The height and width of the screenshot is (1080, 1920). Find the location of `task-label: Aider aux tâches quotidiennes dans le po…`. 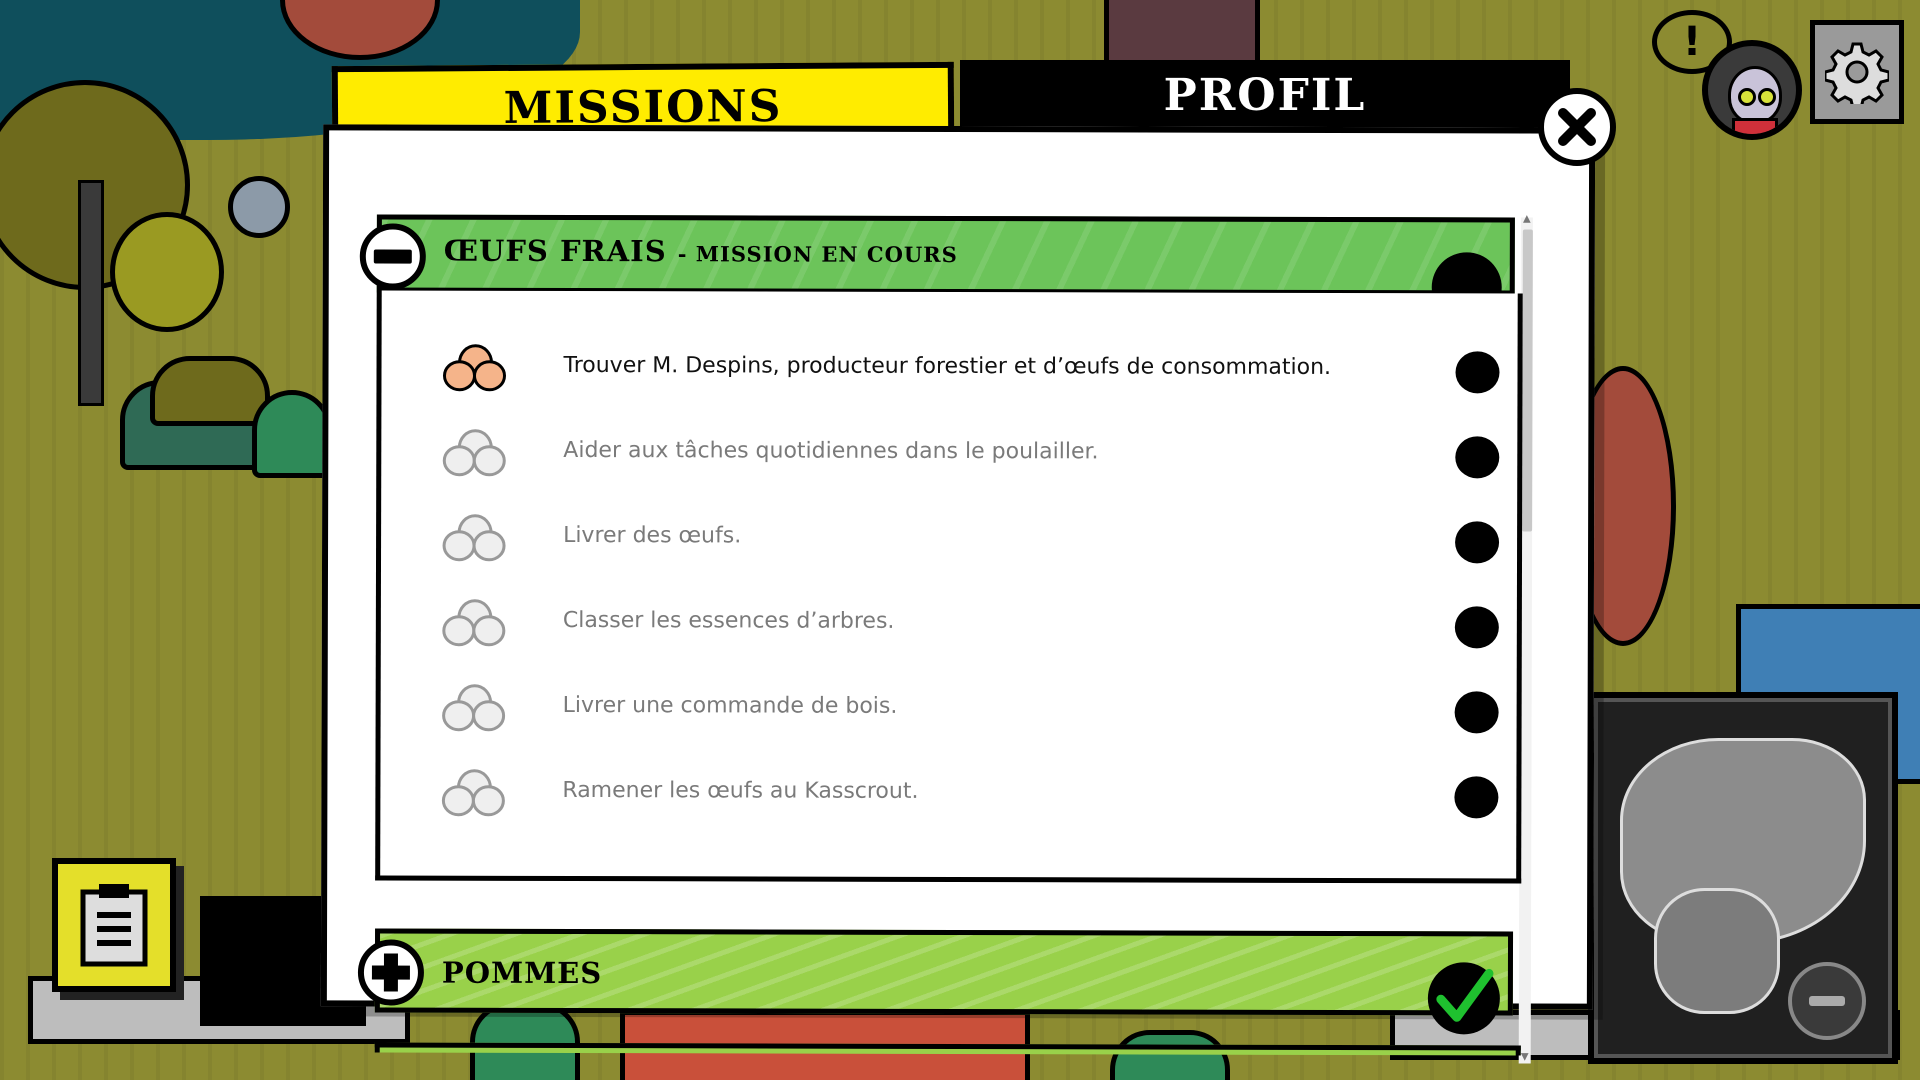

task-label: Aider aux tâches quotidiennes dans le po… is located at coordinates (831, 451).